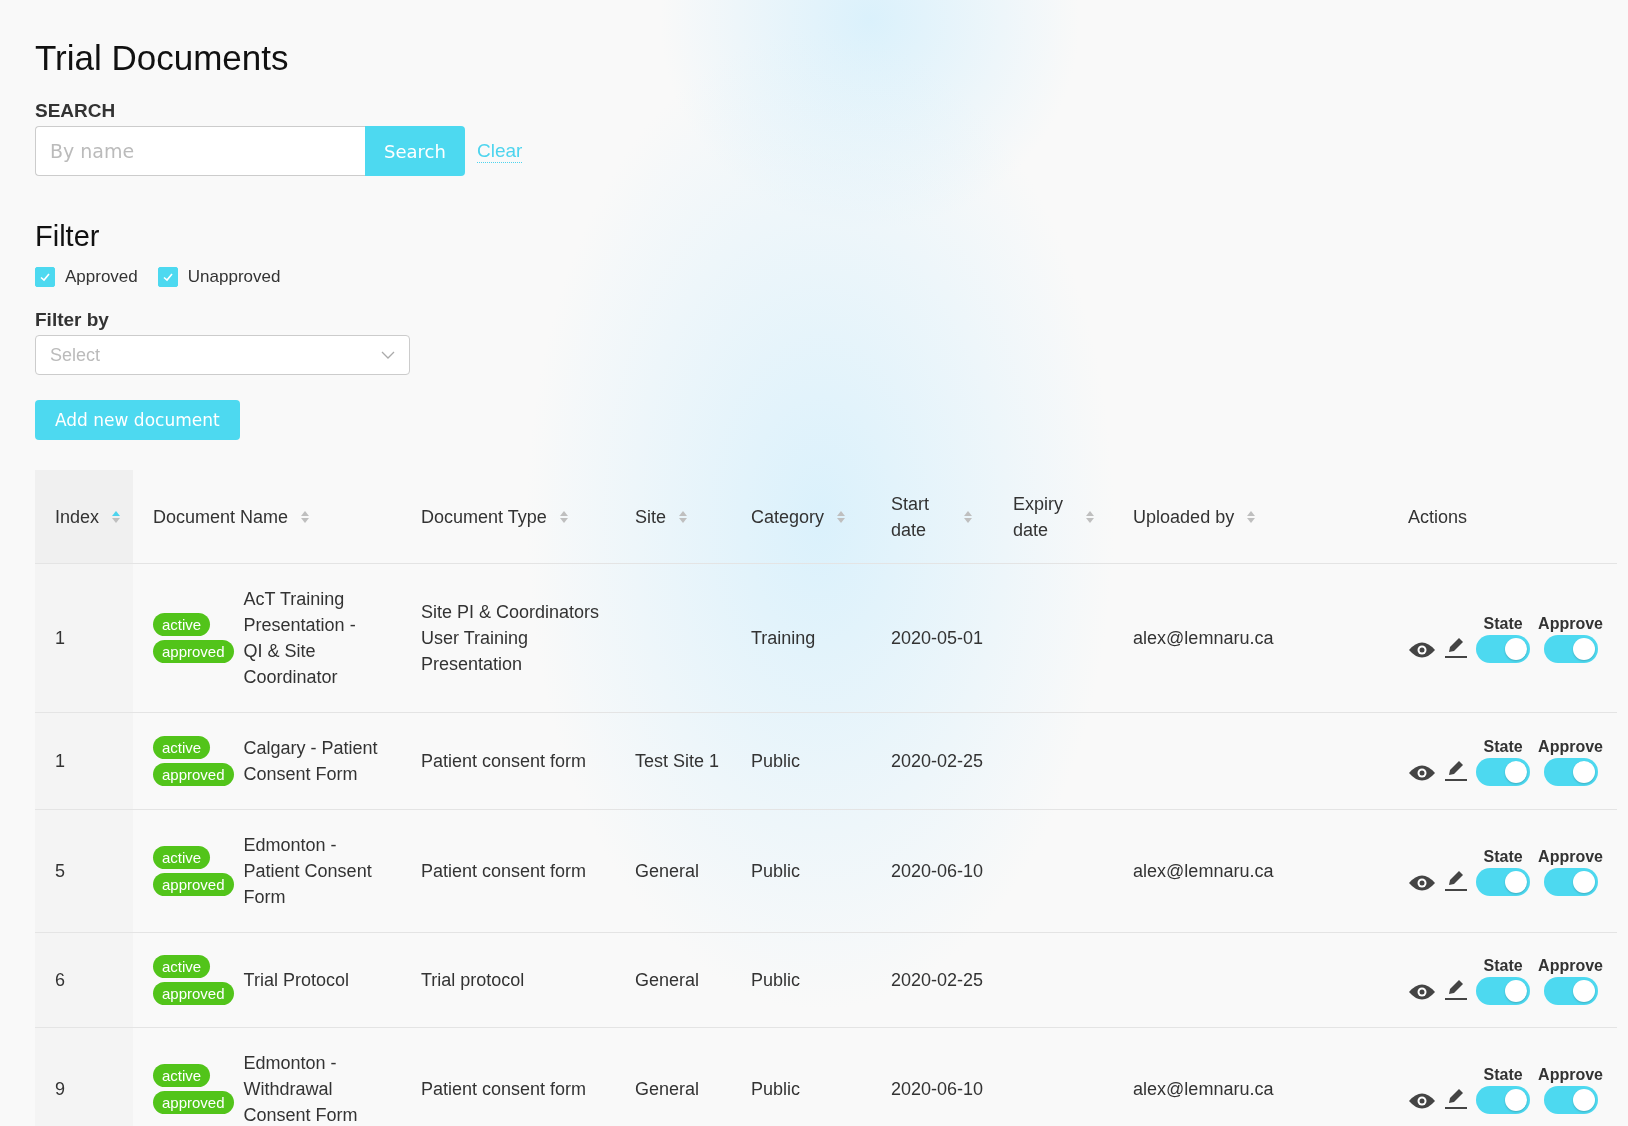 This screenshot has width=1628, height=1126. I want to click on document-name: Edmonton - Withdrawal Consent Form, so click(301, 1089).